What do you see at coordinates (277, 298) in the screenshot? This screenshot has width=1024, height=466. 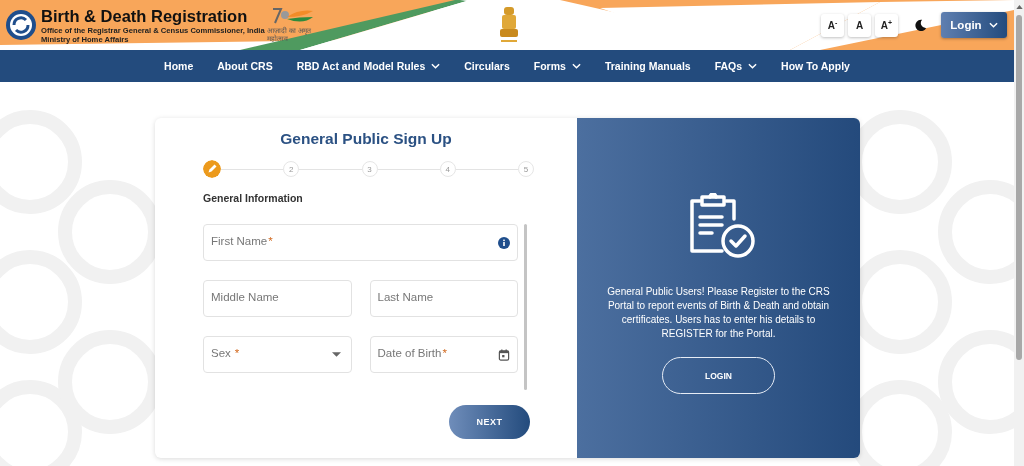 I see `input-field: Middle Name` at bounding box center [277, 298].